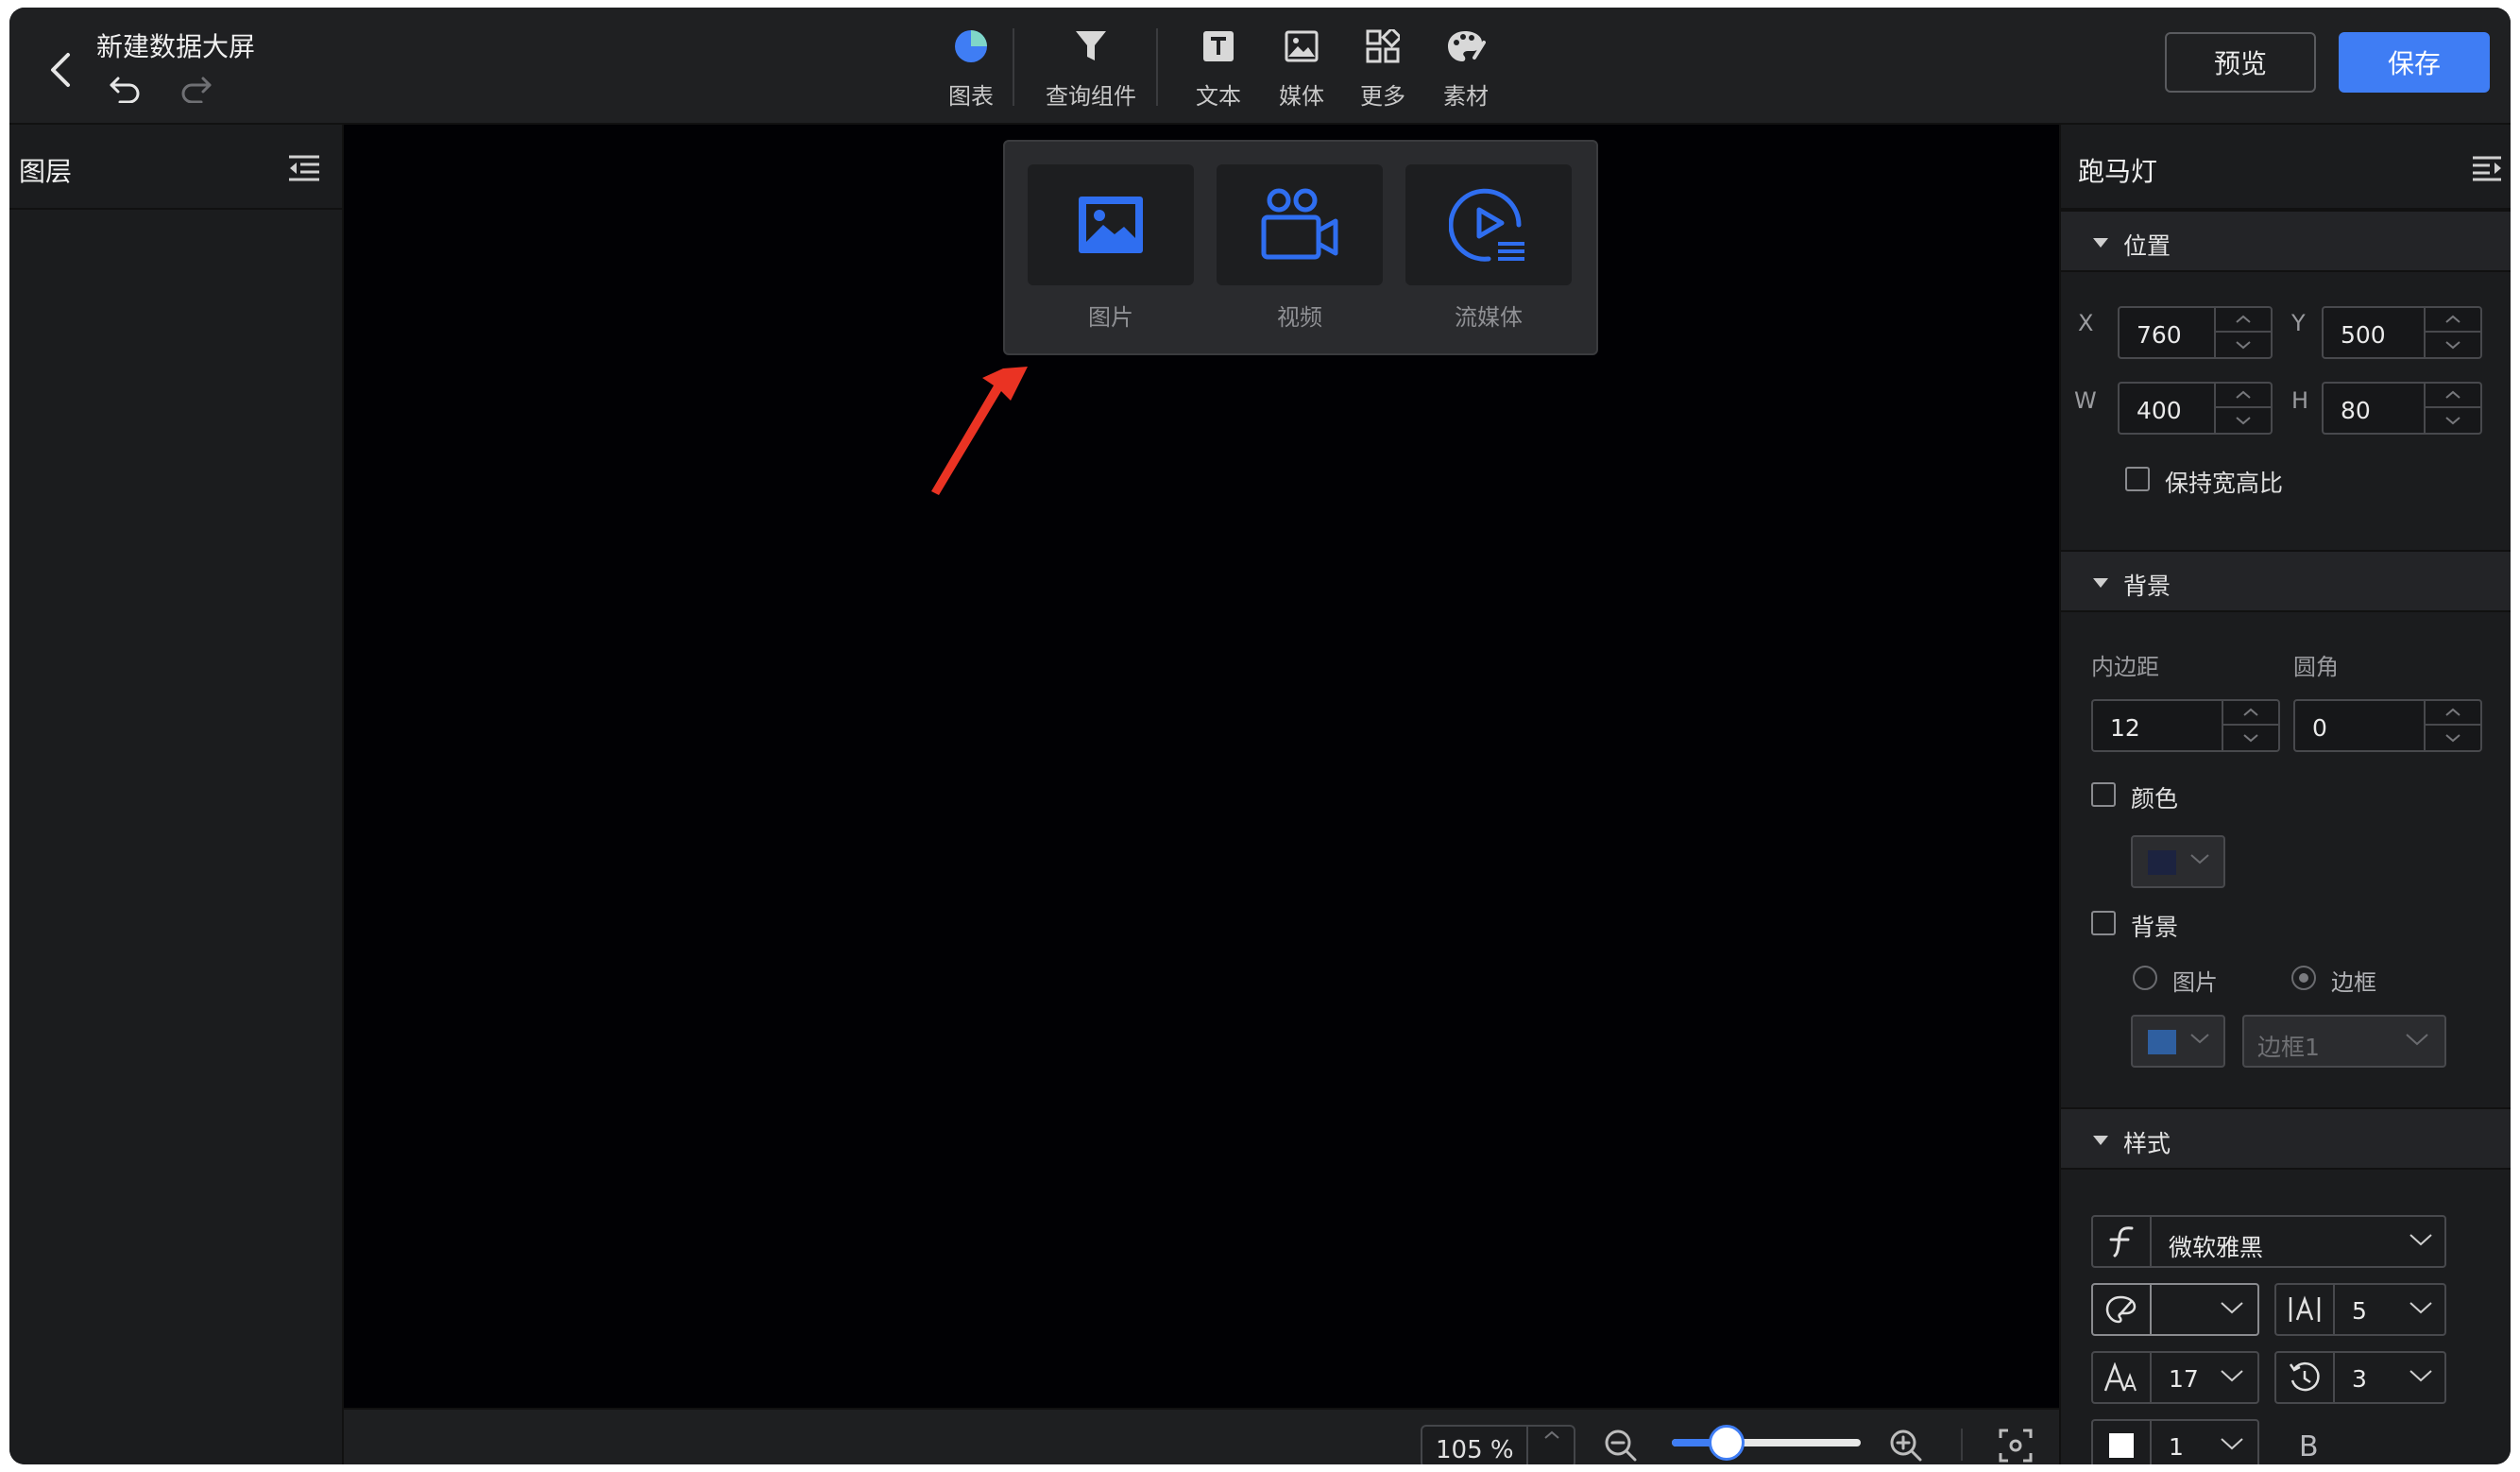 The width and height of the screenshot is (2520, 1472). I want to click on back-button, so click(61, 70).